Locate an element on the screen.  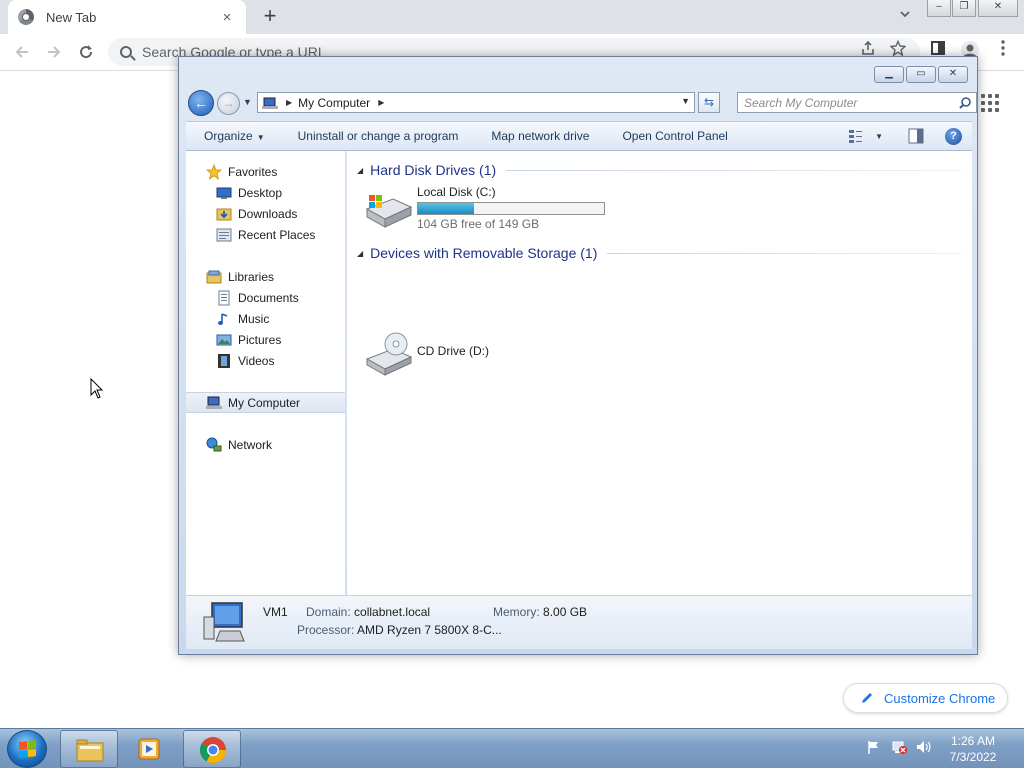
group-hard-disk-drives: ◢ Hard Disk Drives (1) is located at coordinates (659, 170).